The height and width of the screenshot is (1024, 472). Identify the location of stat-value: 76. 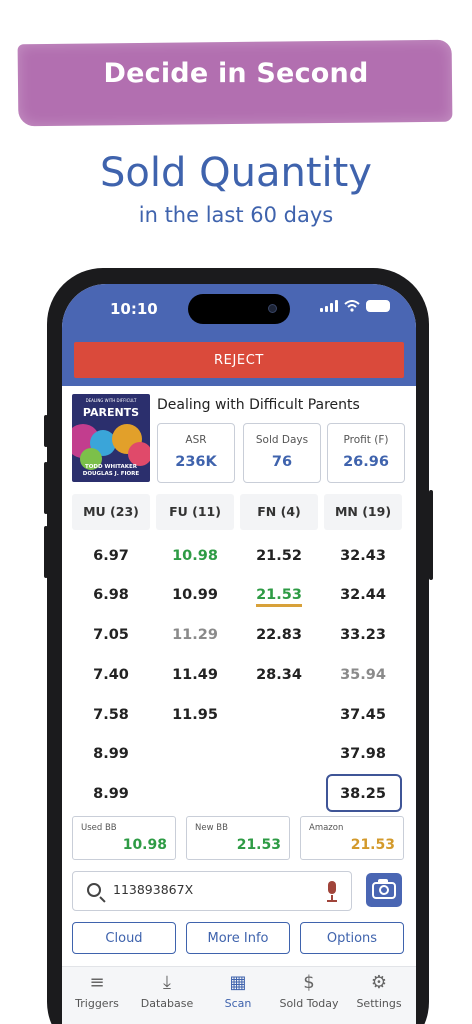
(282, 462).